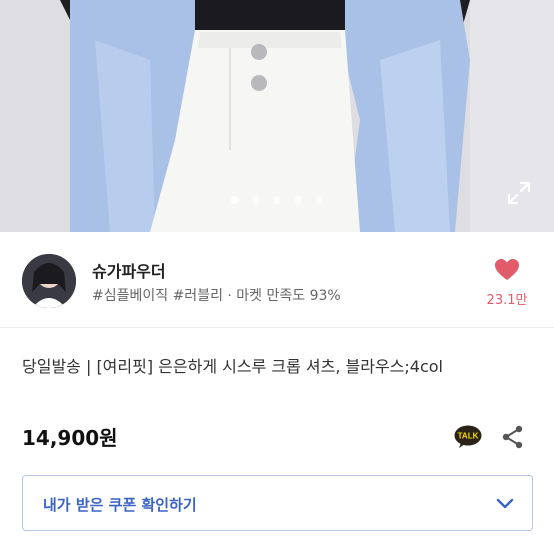 The width and height of the screenshot is (554, 554). What do you see at coordinates (216, 296) in the screenshot?
I see `seller-tags: #심플베이직 #러블리 · 마켓 만족도 93%` at bounding box center [216, 296].